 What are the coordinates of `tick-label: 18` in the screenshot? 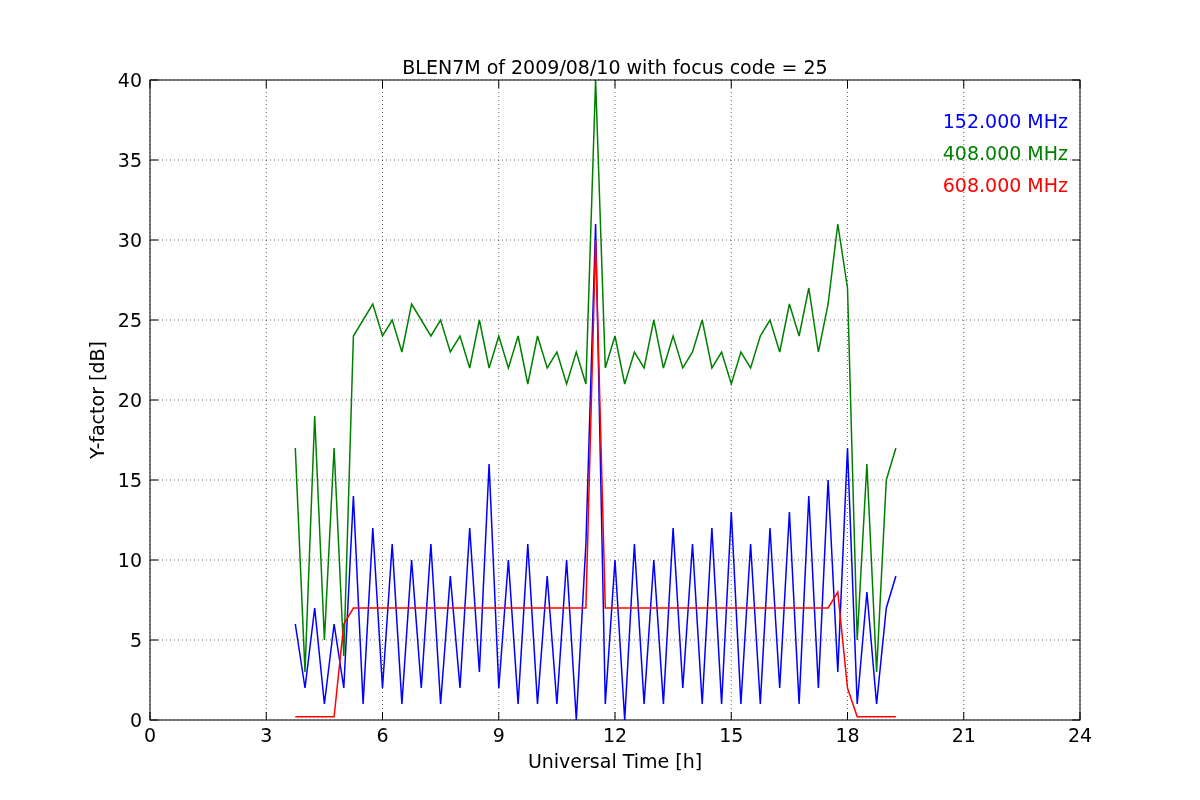 It's located at (847, 735).